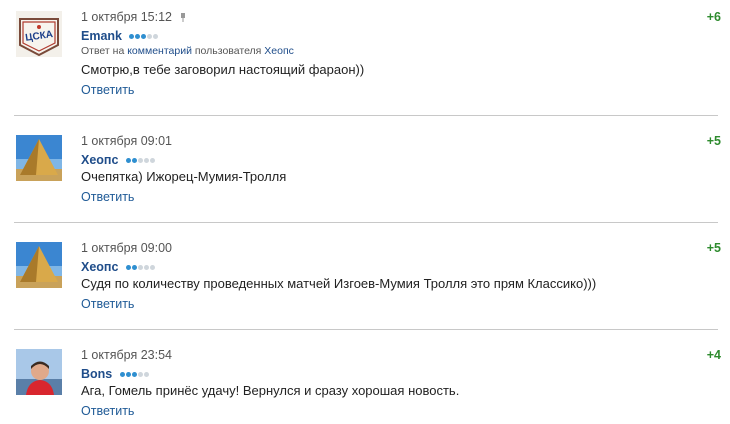 The height and width of the screenshot is (424, 730). Describe the element at coordinates (159, 51) in the screenshot. I see `reply-comment-link: комментарий` at that location.